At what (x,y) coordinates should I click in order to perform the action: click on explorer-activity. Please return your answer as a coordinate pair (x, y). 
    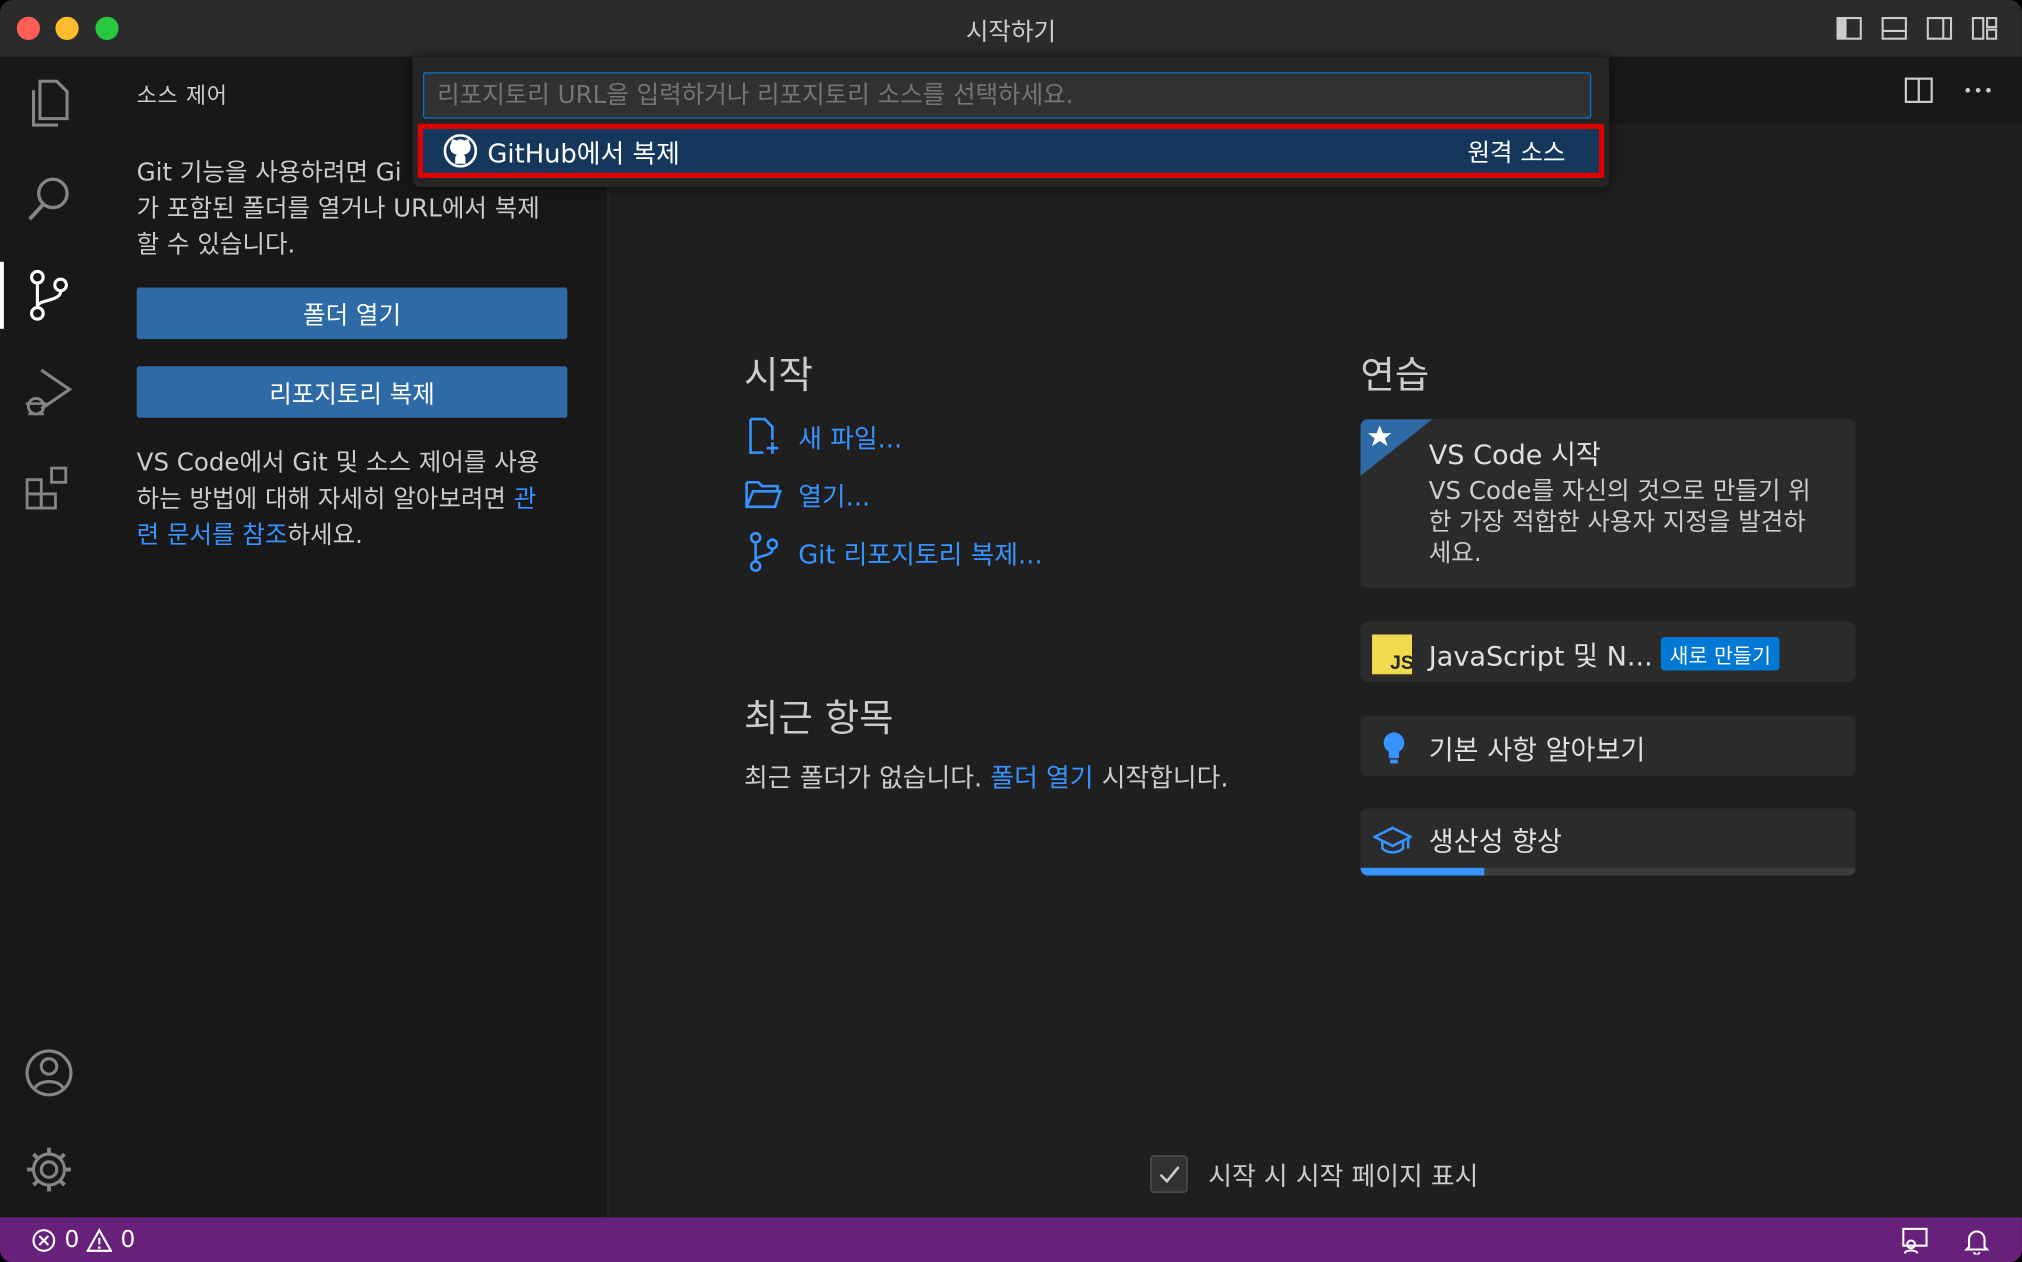
    Looking at the image, I should click on (48, 102).